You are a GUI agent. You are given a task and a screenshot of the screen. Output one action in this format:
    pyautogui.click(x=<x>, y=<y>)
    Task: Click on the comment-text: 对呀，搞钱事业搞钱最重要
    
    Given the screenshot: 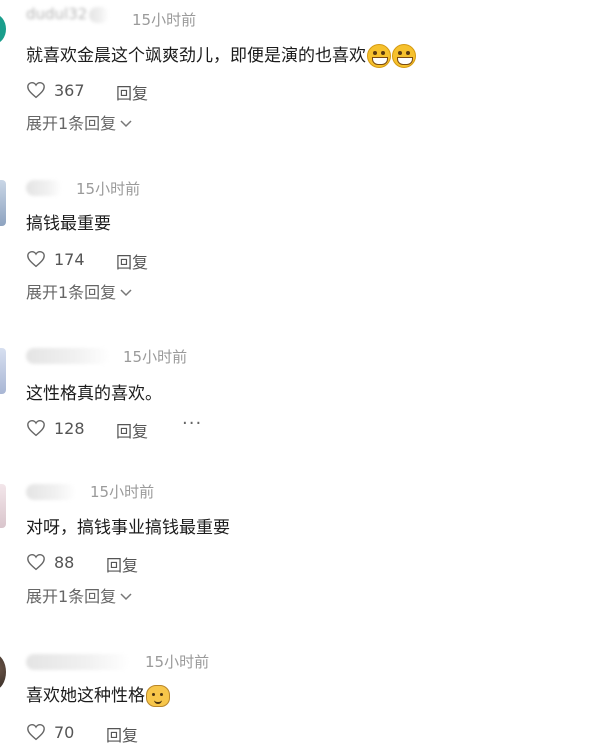 What is the action you would take?
    pyautogui.click(x=128, y=528)
    